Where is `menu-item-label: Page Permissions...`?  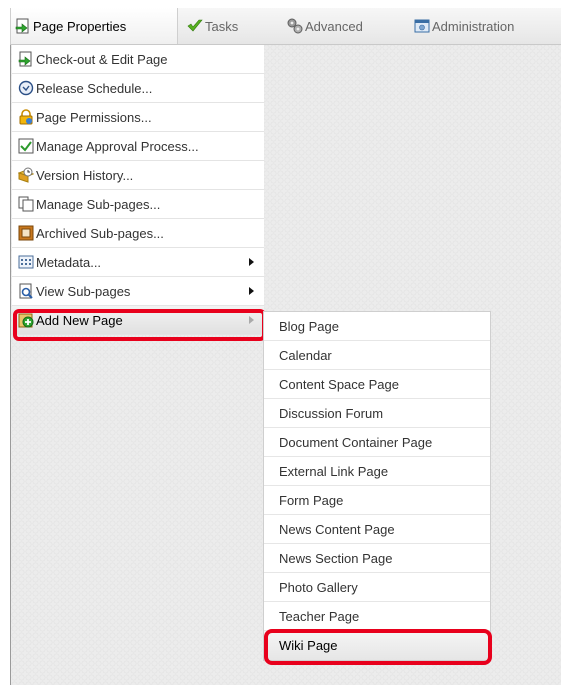
menu-item-label: Page Permissions... is located at coordinates (94, 117).